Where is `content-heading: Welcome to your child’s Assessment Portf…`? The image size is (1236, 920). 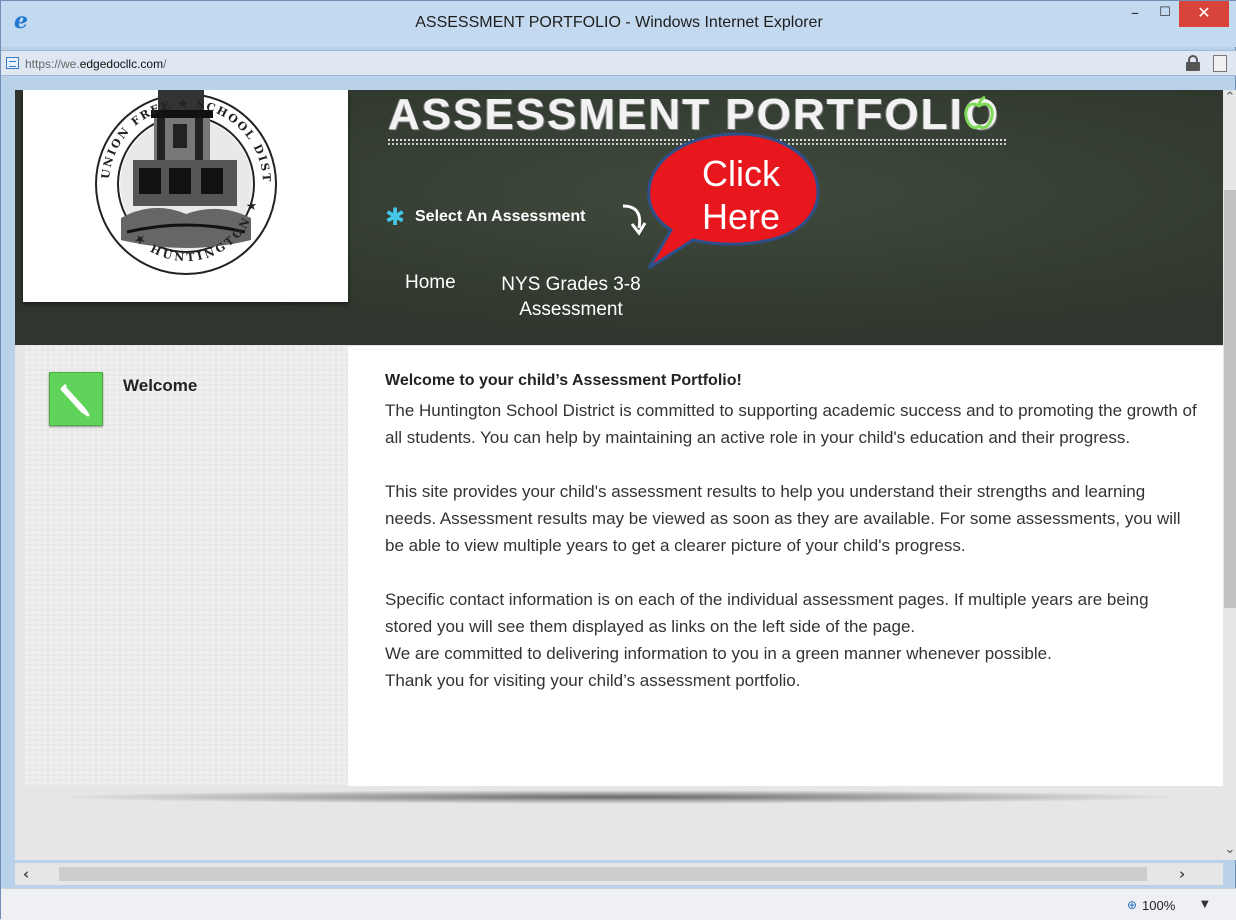 content-heading: Welcome to your child’s Assessment Portf… is located at coordinates (563, 380).